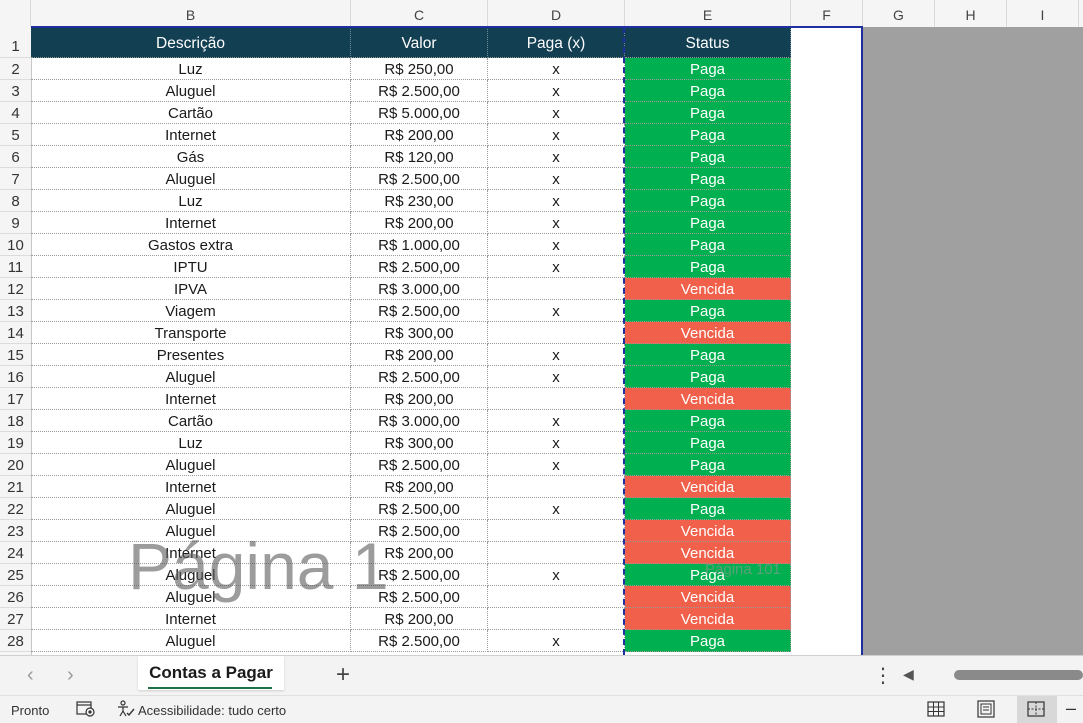  What do you see at coordinates (15, 355) in the screenshot?
I see `row-header: 15` at bounding box center [15, 355].